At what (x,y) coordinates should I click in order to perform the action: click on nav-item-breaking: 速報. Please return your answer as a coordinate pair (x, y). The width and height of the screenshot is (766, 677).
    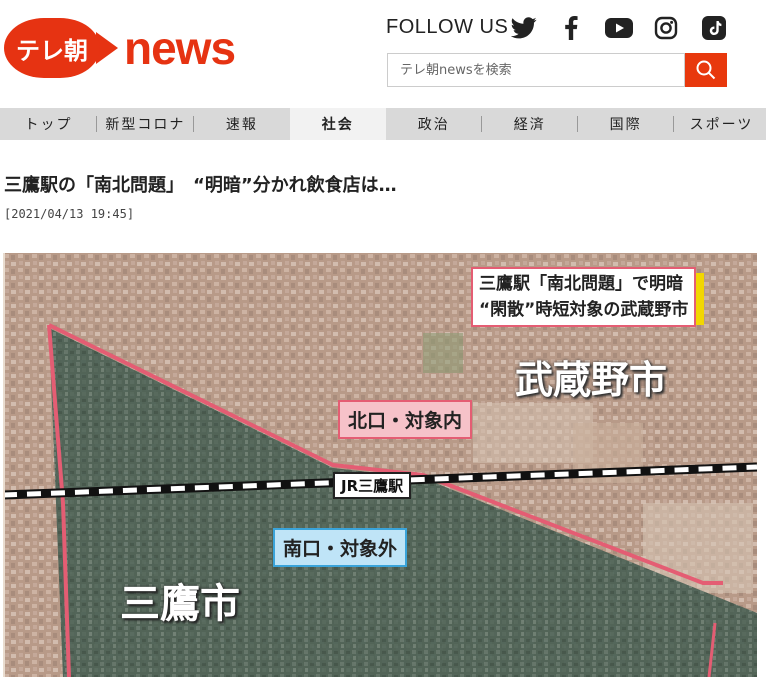
    Looking at the image, I should click on (242, 124).